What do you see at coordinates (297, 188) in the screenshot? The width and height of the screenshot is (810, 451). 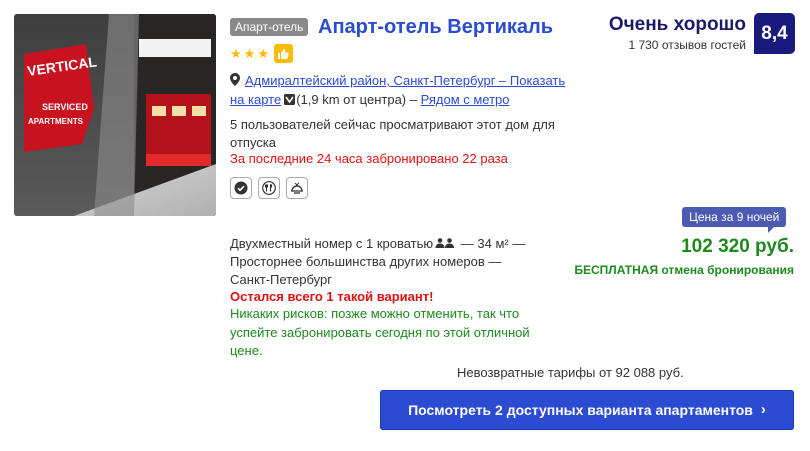 I see `breakfast-icon` at bounding box center [297, 188].